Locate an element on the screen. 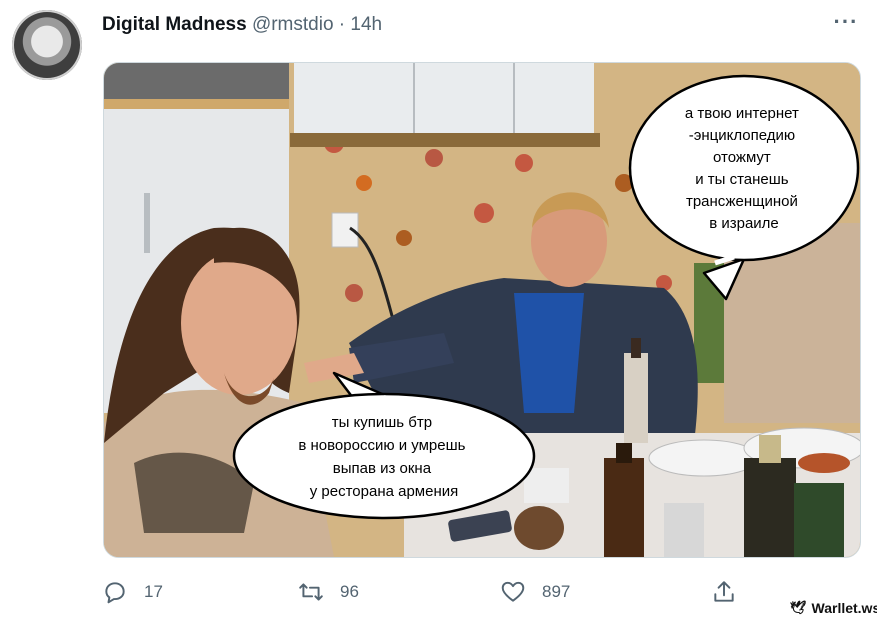 This screenshot has height=619, width=877. tweet-header: Digital Madness @rmstdio · 14h is located at coordinates (242, 25).